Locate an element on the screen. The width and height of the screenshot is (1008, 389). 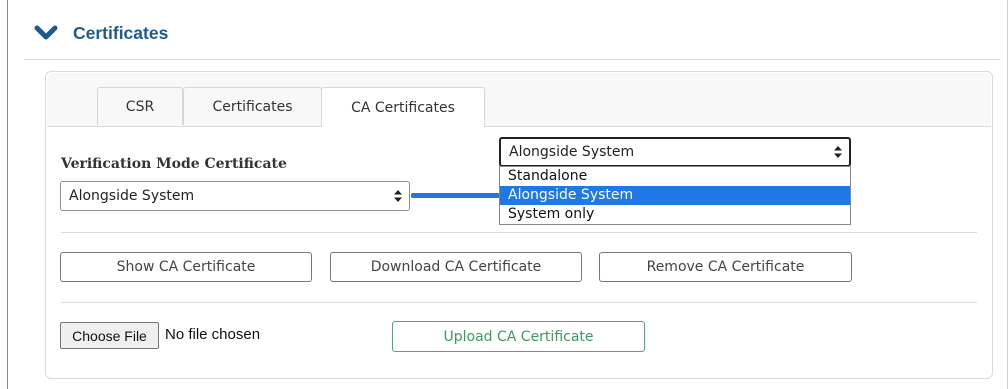
section-header: Certificates is located at coordinates (100, 33).